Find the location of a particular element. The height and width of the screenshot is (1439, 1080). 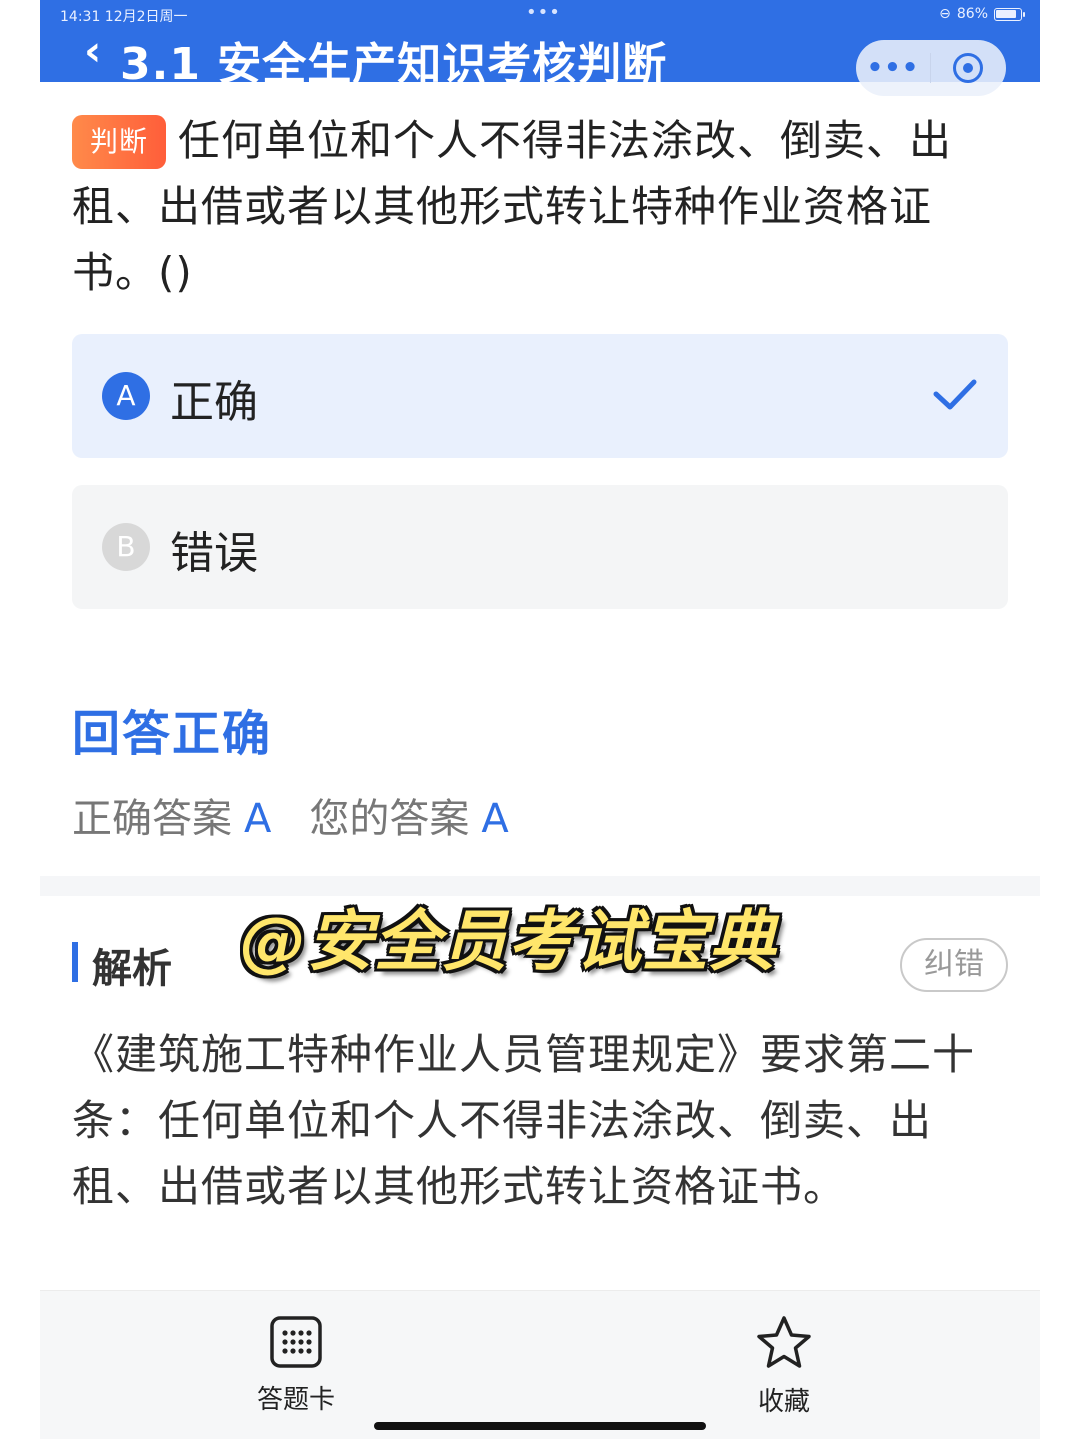

target-icon is located at coordinates (968, 68).